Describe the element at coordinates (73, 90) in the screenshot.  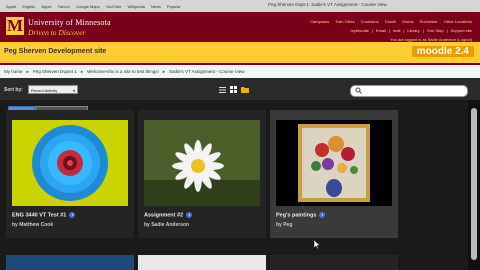
I see `chevron-down-icon: ▾` at that location.